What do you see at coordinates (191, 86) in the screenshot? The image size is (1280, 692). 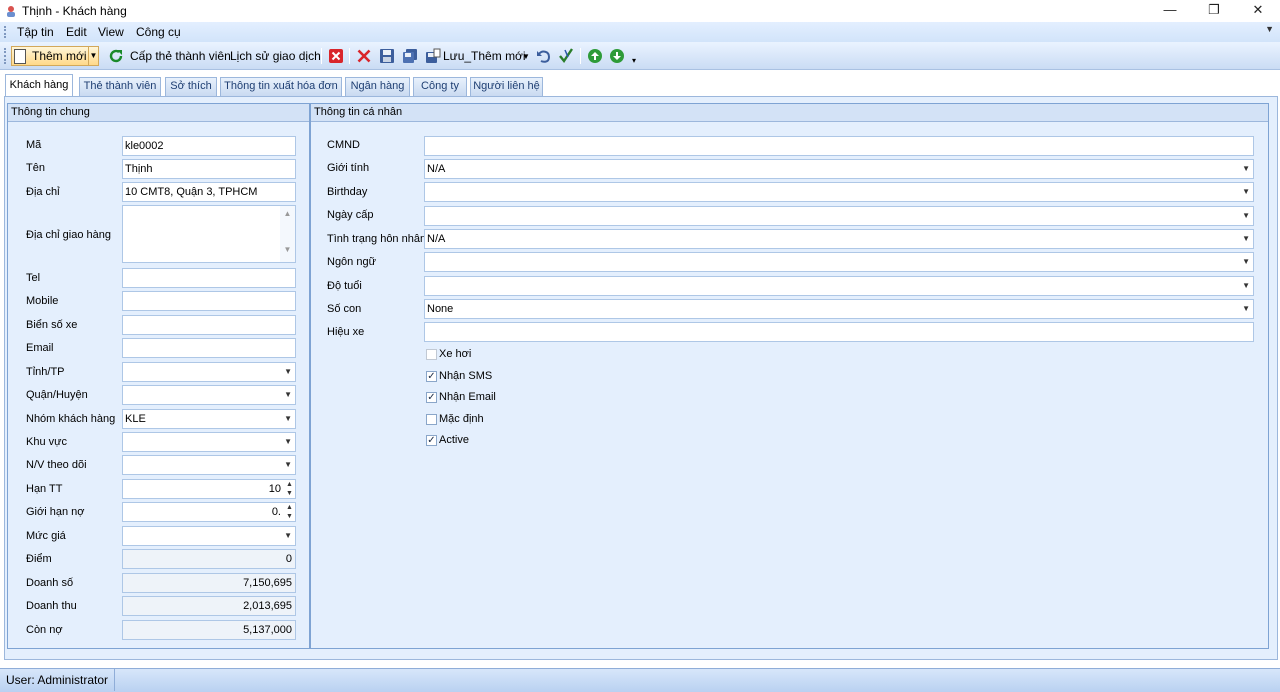 I see `tab-so-thich: Sở thích` at bounding box center [191, 86].